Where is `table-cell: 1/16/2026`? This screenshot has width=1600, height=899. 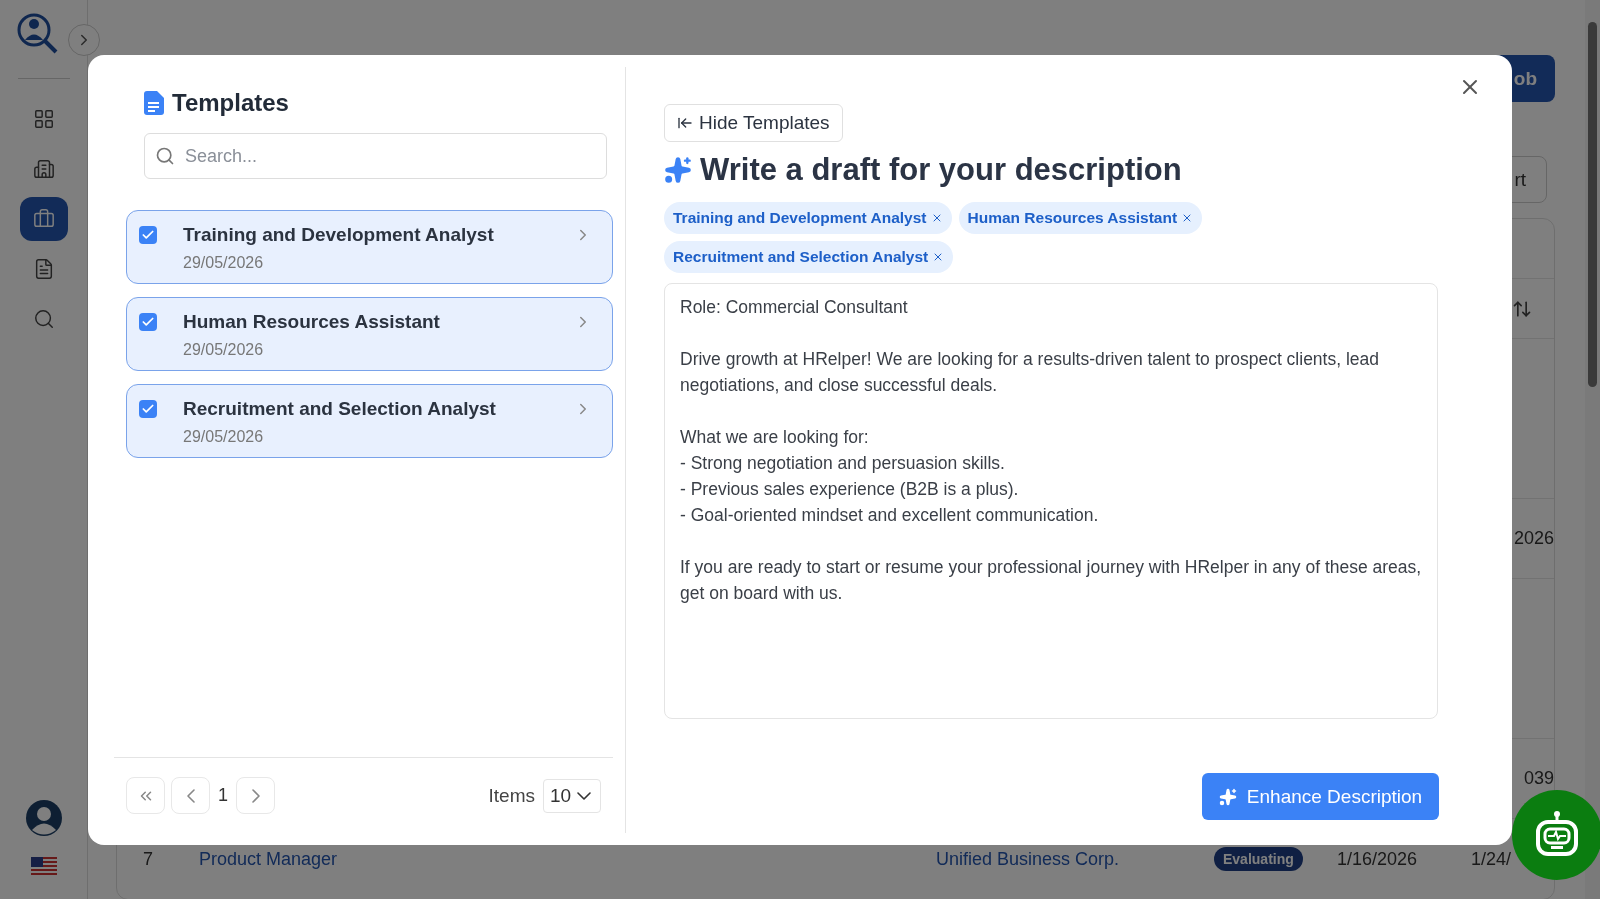
table-cell: 1/16/2026 is located at coordinates (1377, 859).